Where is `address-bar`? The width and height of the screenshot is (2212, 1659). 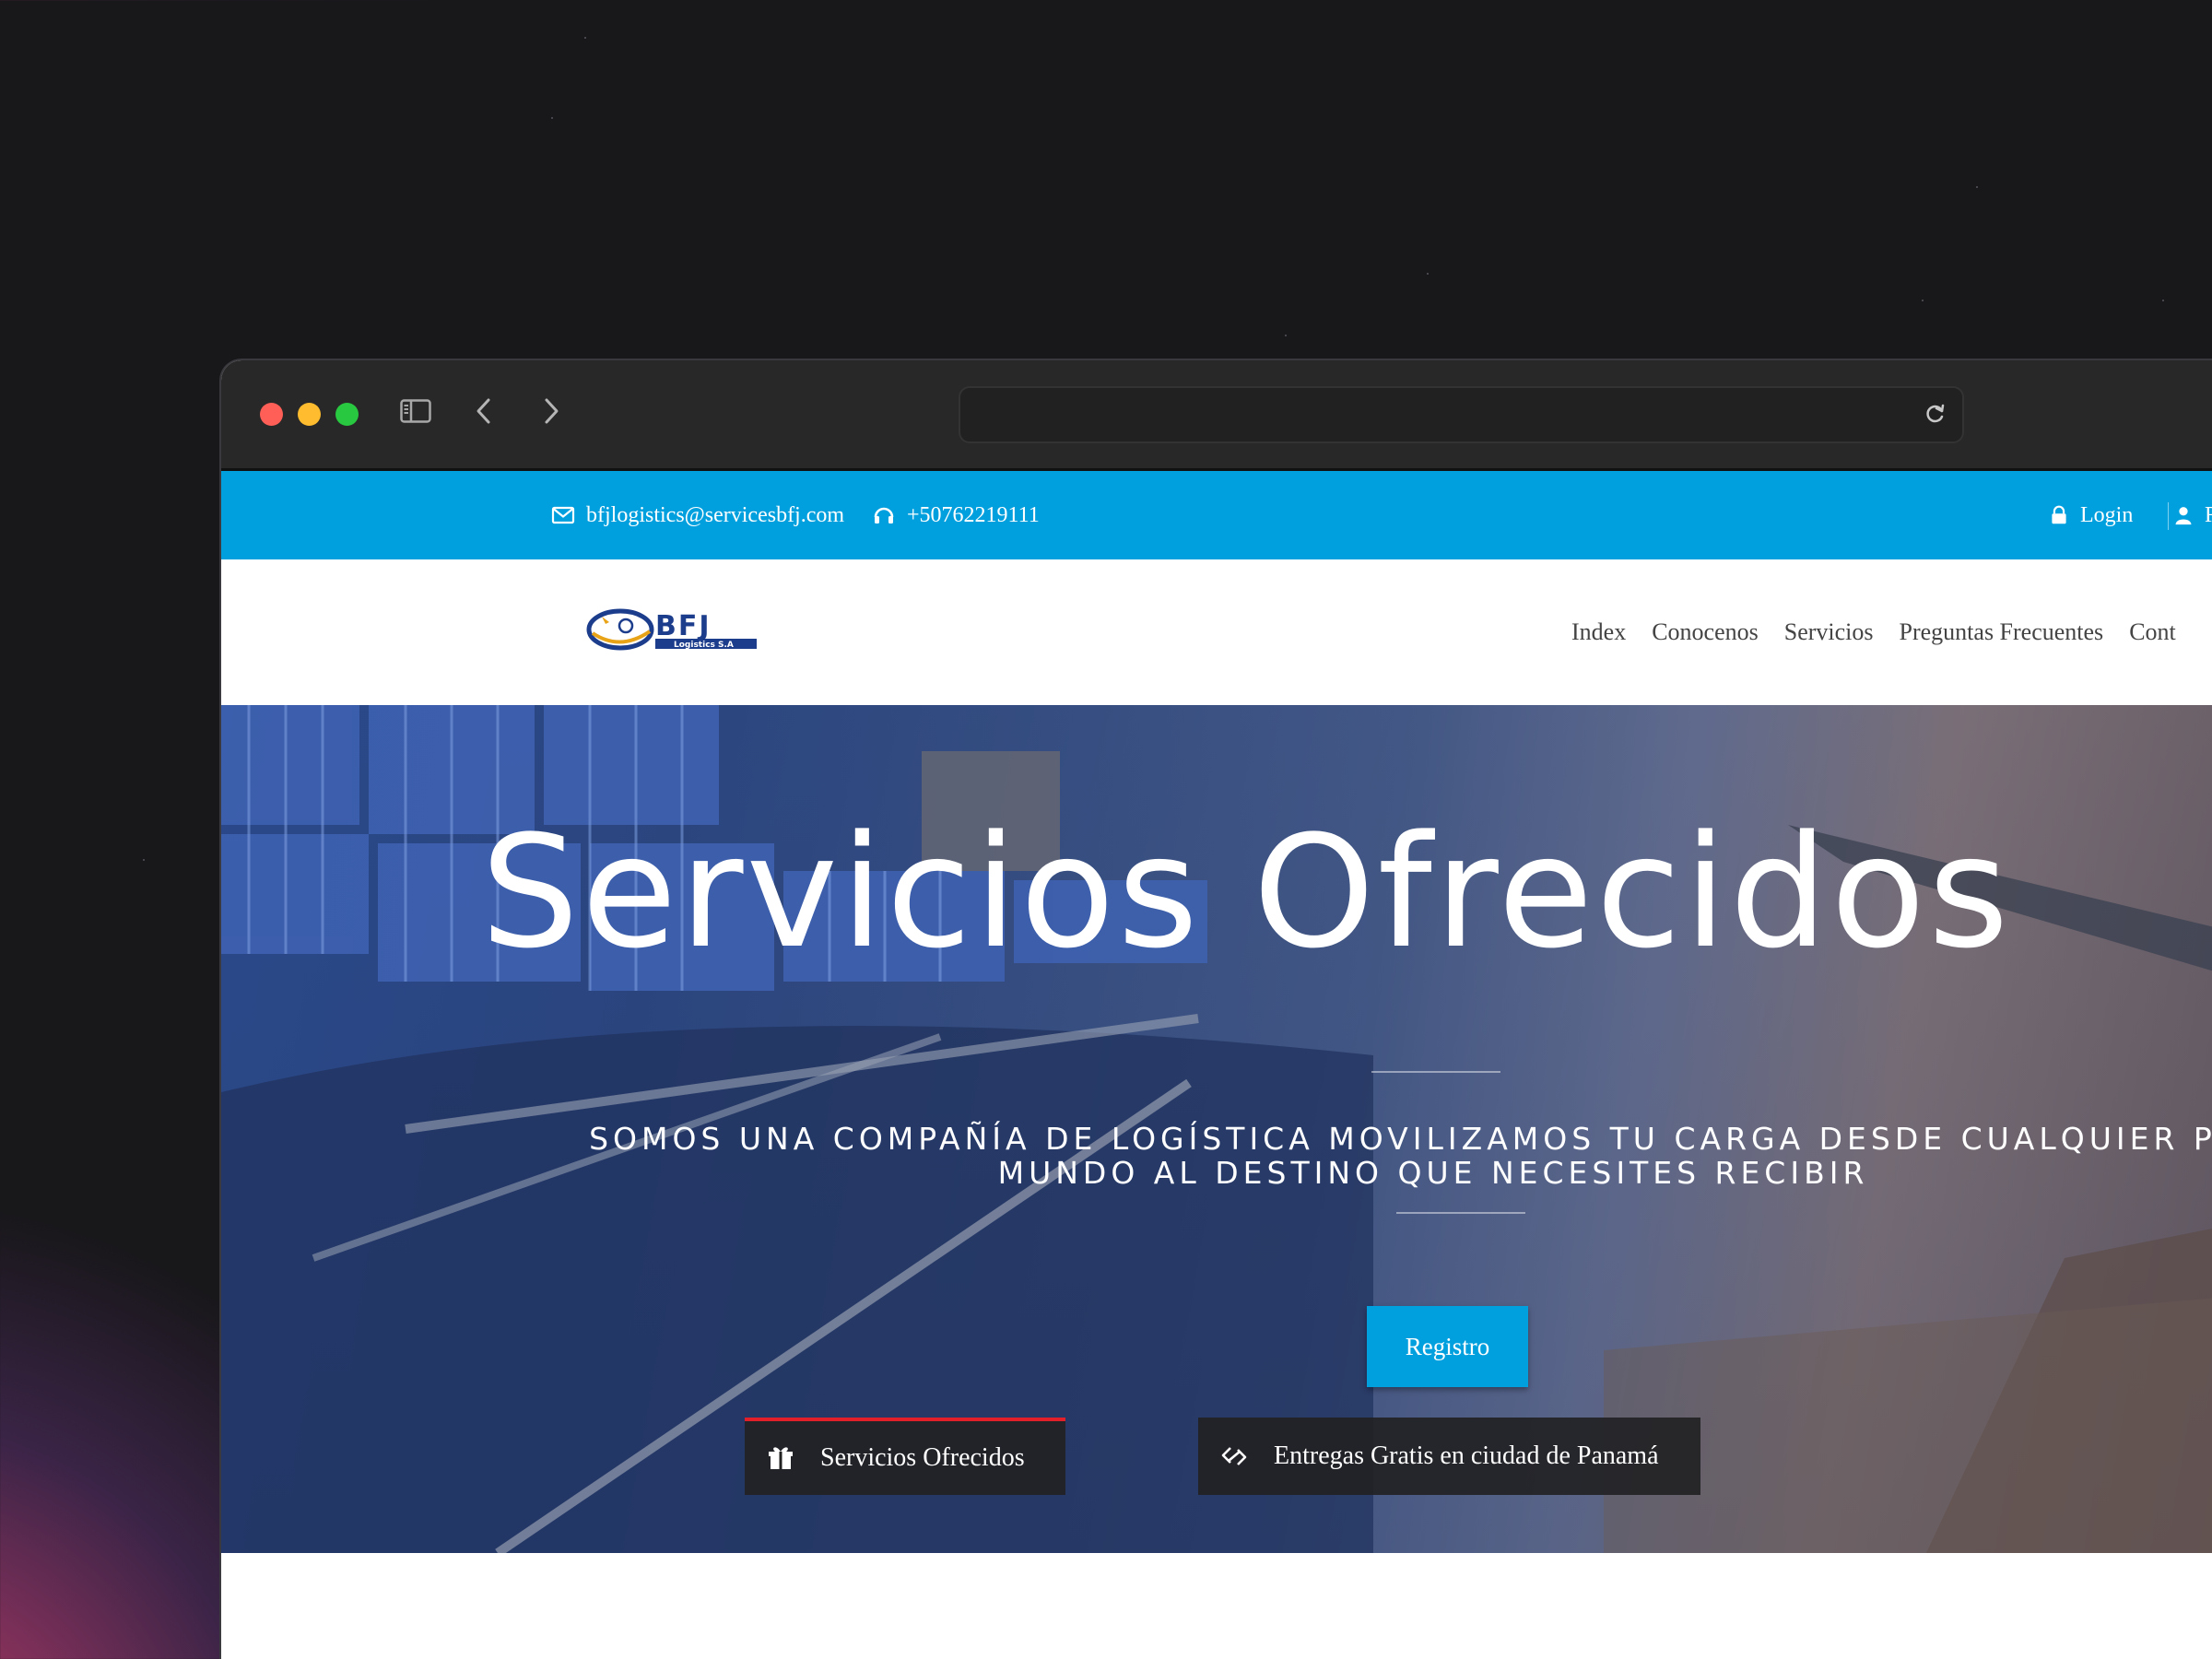 address-bar is located at coordinates (1461, 414).